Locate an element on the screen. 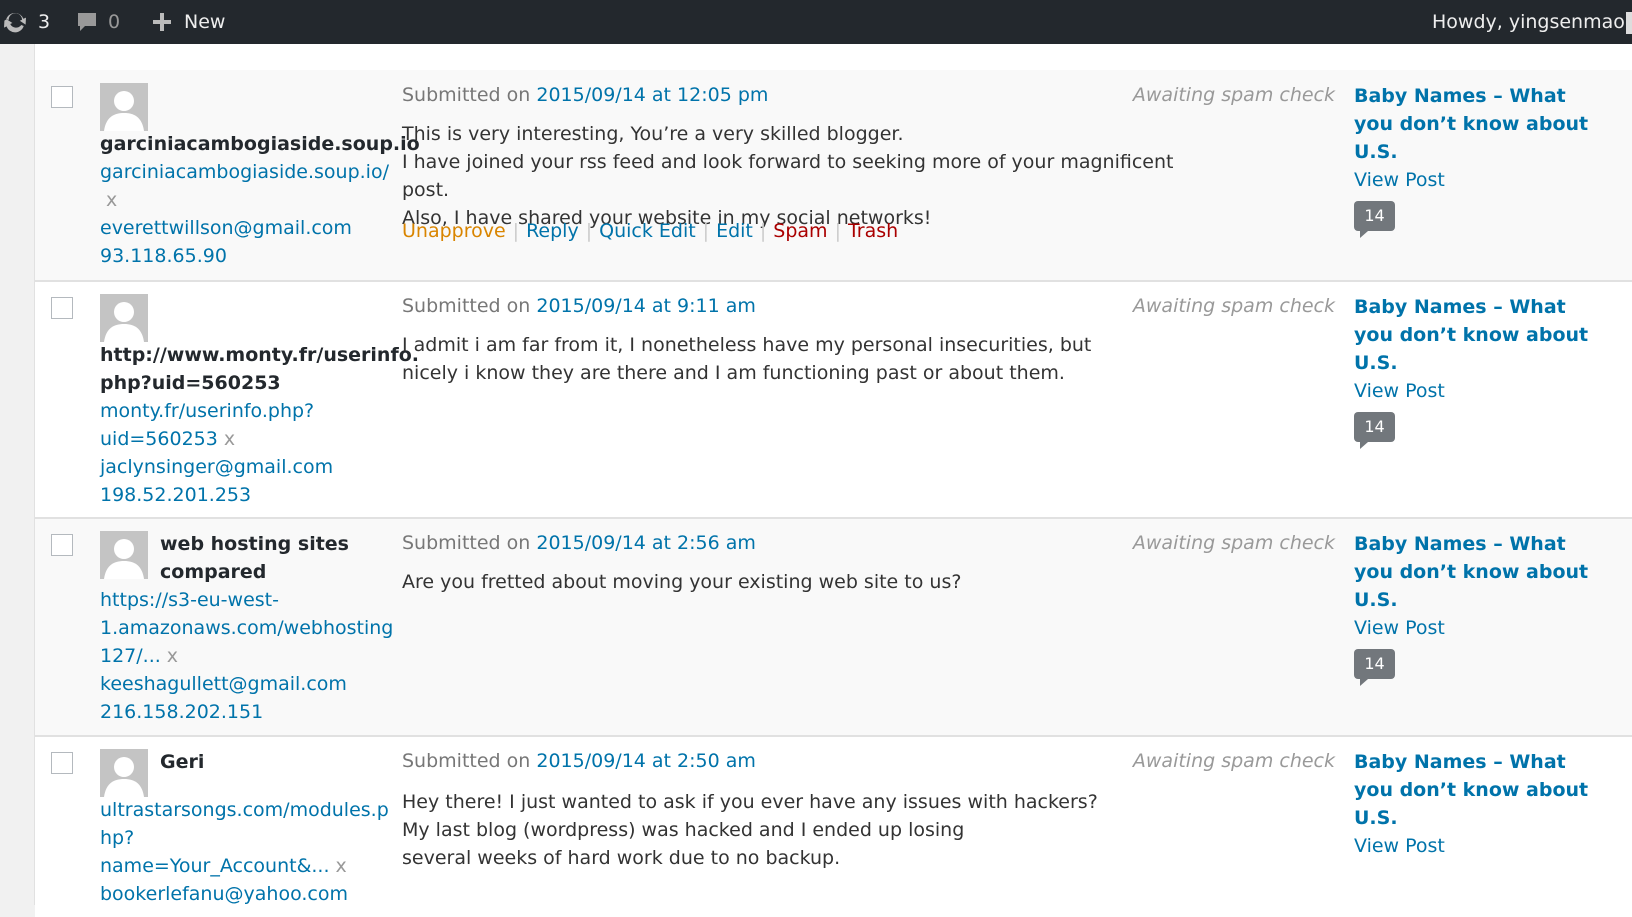 The width and height of the screenshot is (1632, 917). quick-edit-link: Quick Edit is located at coordinates (647, 231).